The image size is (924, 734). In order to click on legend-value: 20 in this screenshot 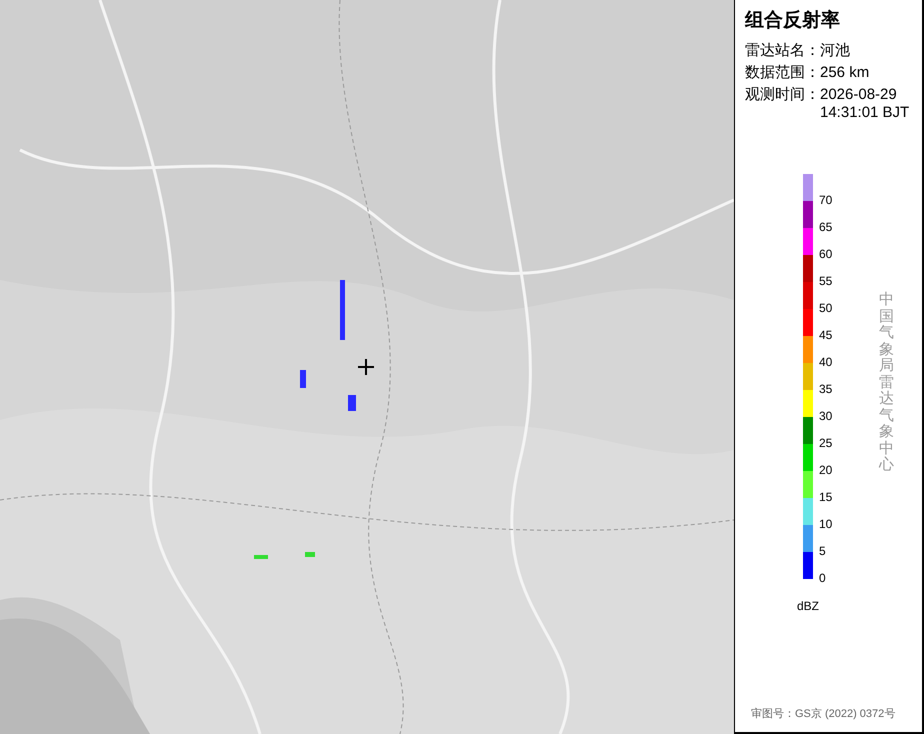, I will do `click(825, 470)`.